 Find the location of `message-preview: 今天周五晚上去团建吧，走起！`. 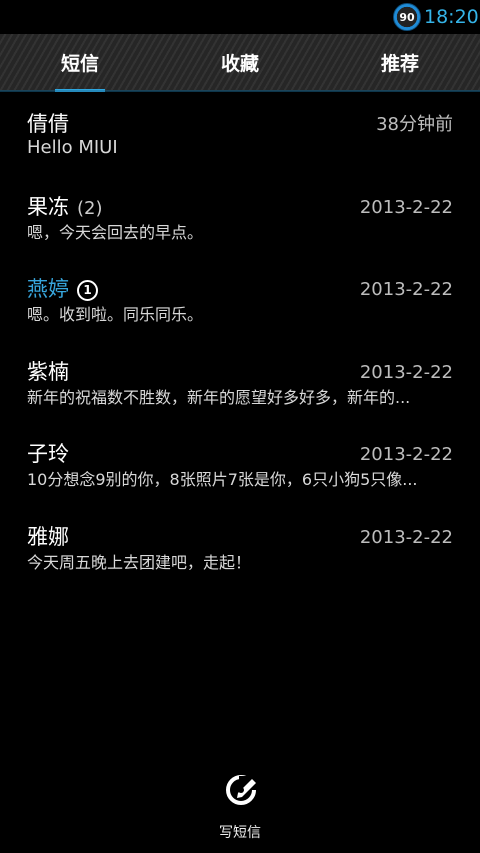

message-preview: 今天周五晚上去团建吧，走起！ is located at coordinates (139, 562).